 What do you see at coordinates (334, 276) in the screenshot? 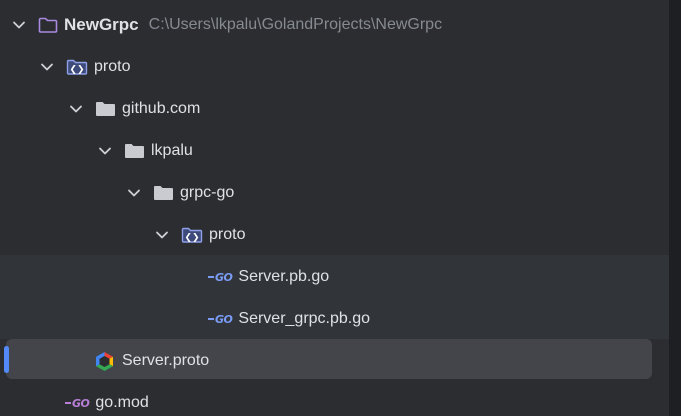
I see `row-highlight` at bounding box center [334, 276].